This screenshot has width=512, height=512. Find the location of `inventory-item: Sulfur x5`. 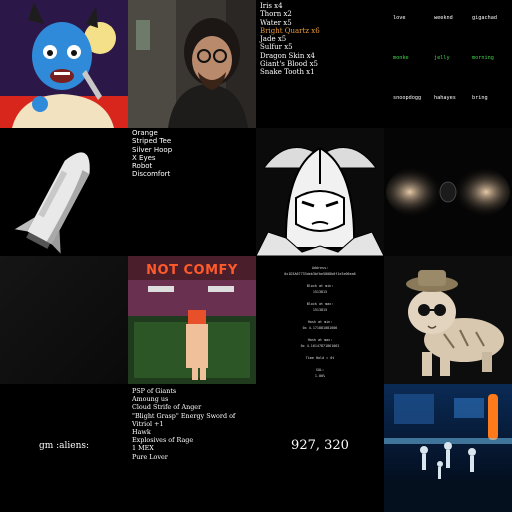

inventory-item: Sulfur x5 is located at coordinates (276, 47).